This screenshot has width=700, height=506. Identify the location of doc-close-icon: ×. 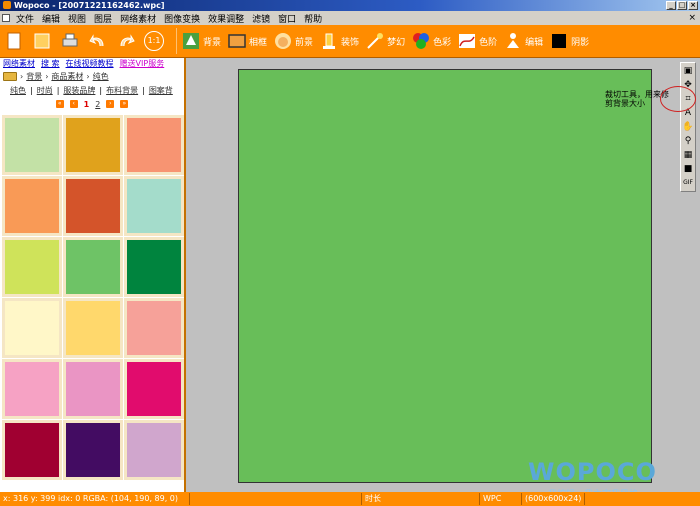
(692, 18).